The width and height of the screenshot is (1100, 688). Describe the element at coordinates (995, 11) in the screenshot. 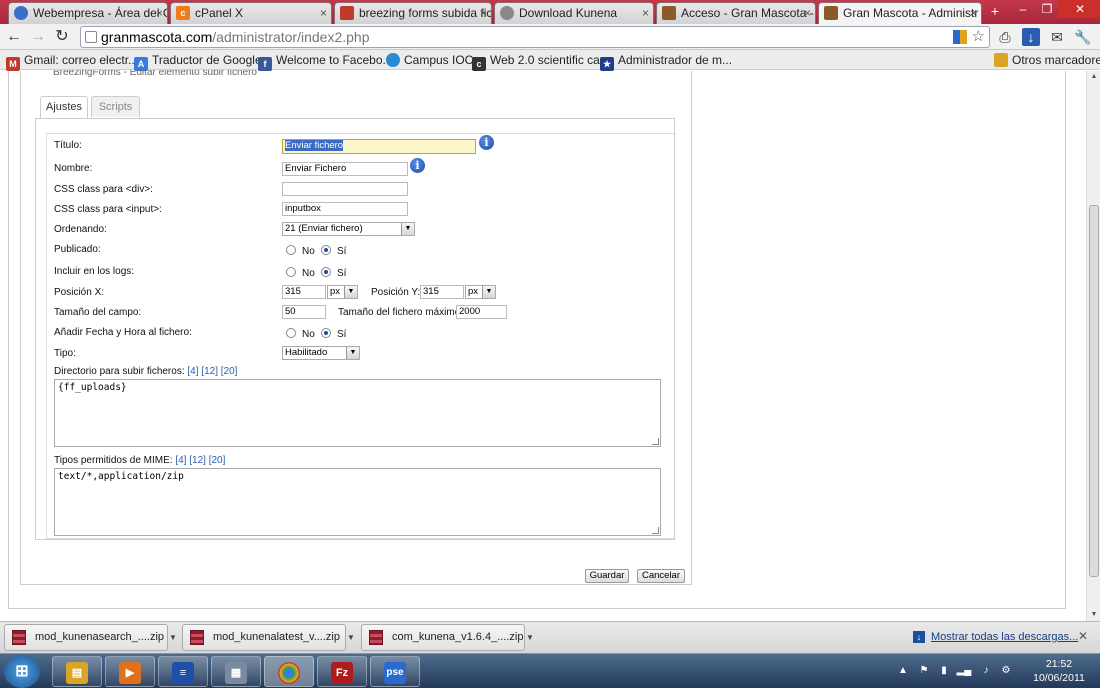

I see `new-tab-icon: +` at that location.